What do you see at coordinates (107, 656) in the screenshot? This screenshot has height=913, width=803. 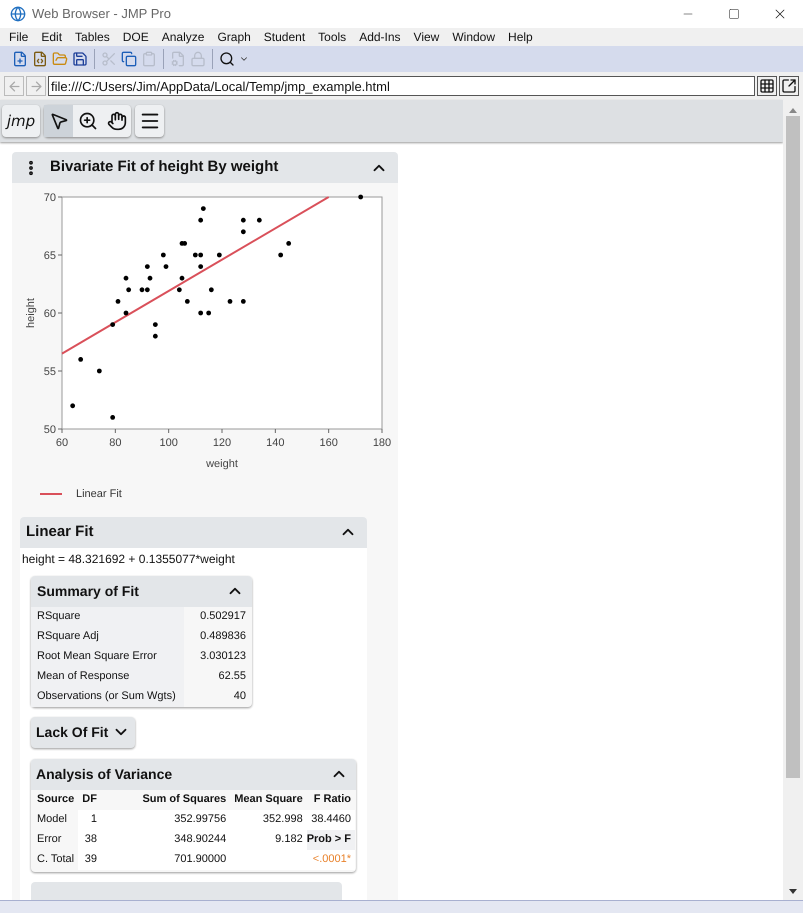 I see `stat-label: Root Mean Square Error` at bounding box center [107, 656].